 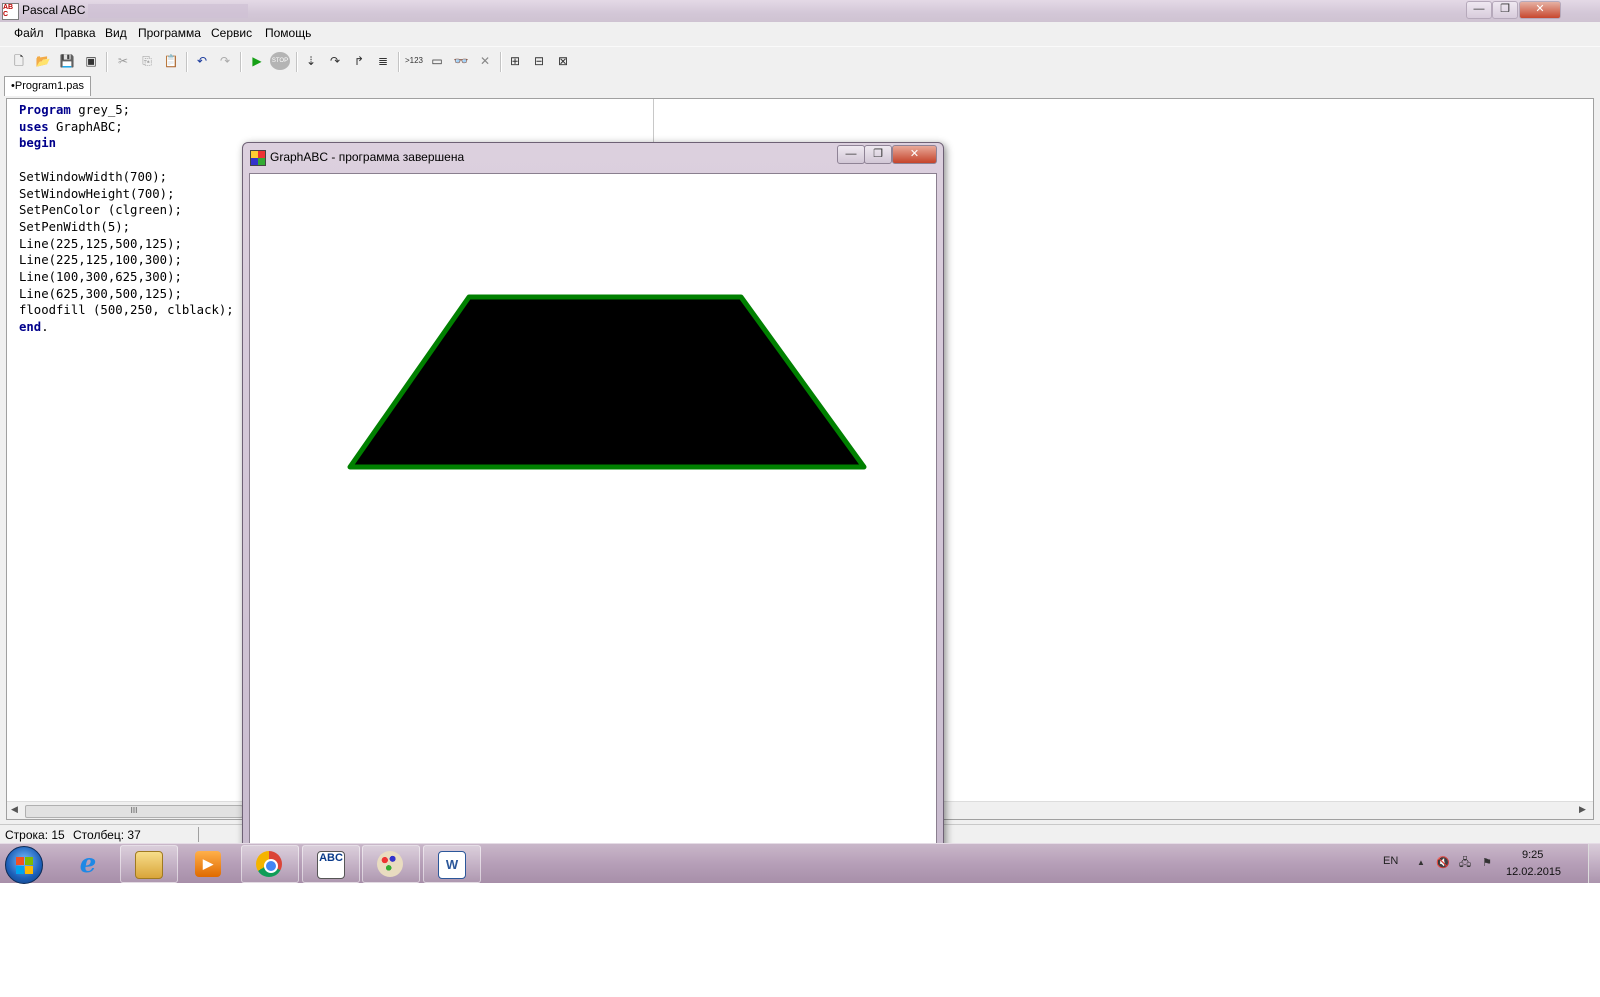 I want to click on media-player-icon: ▶, so click(x=208, y=864).